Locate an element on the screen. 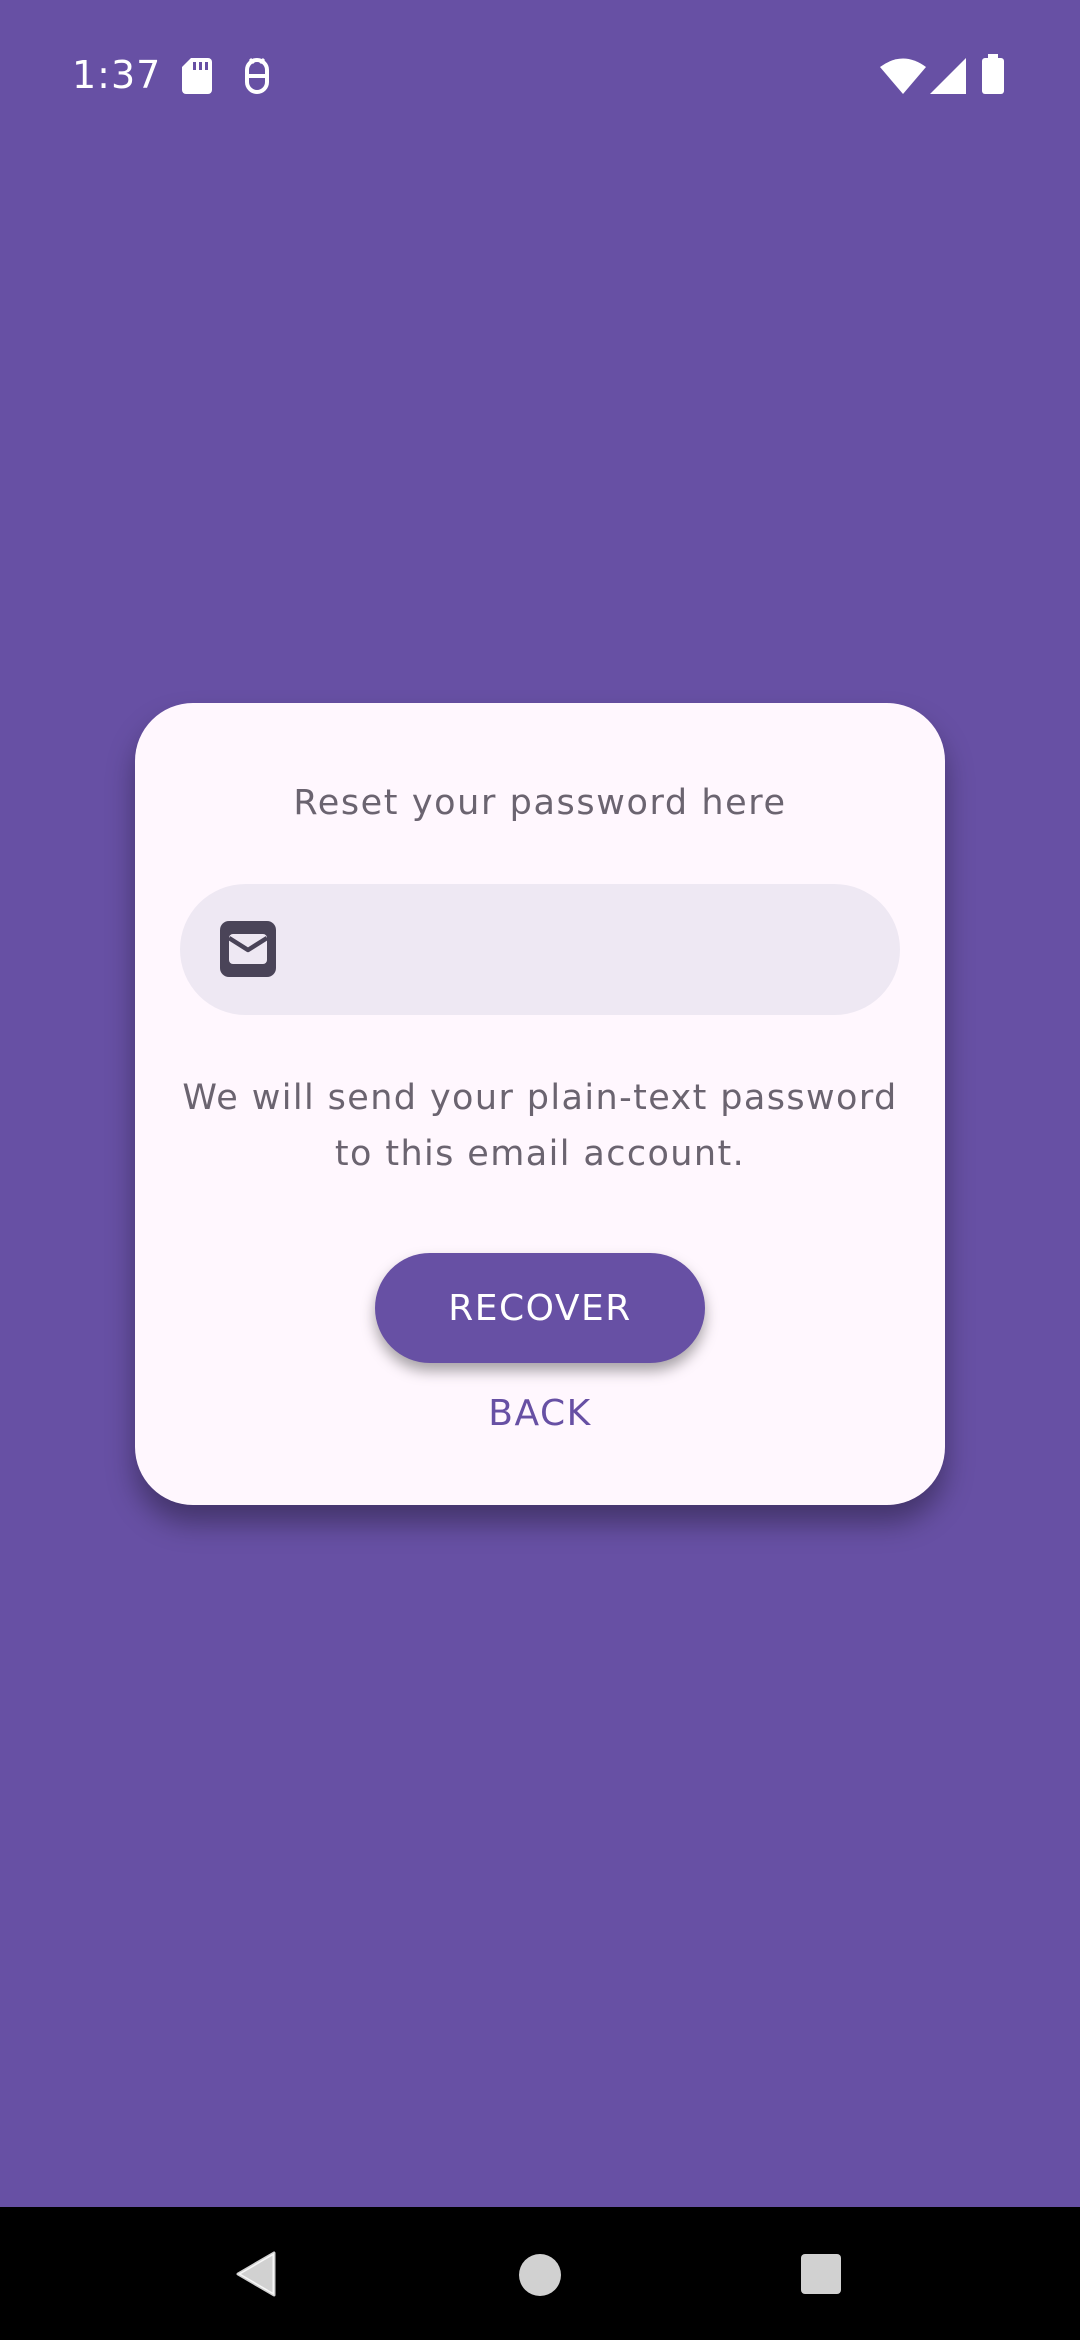  navigation-bar is located at coordinates (540, 2273).